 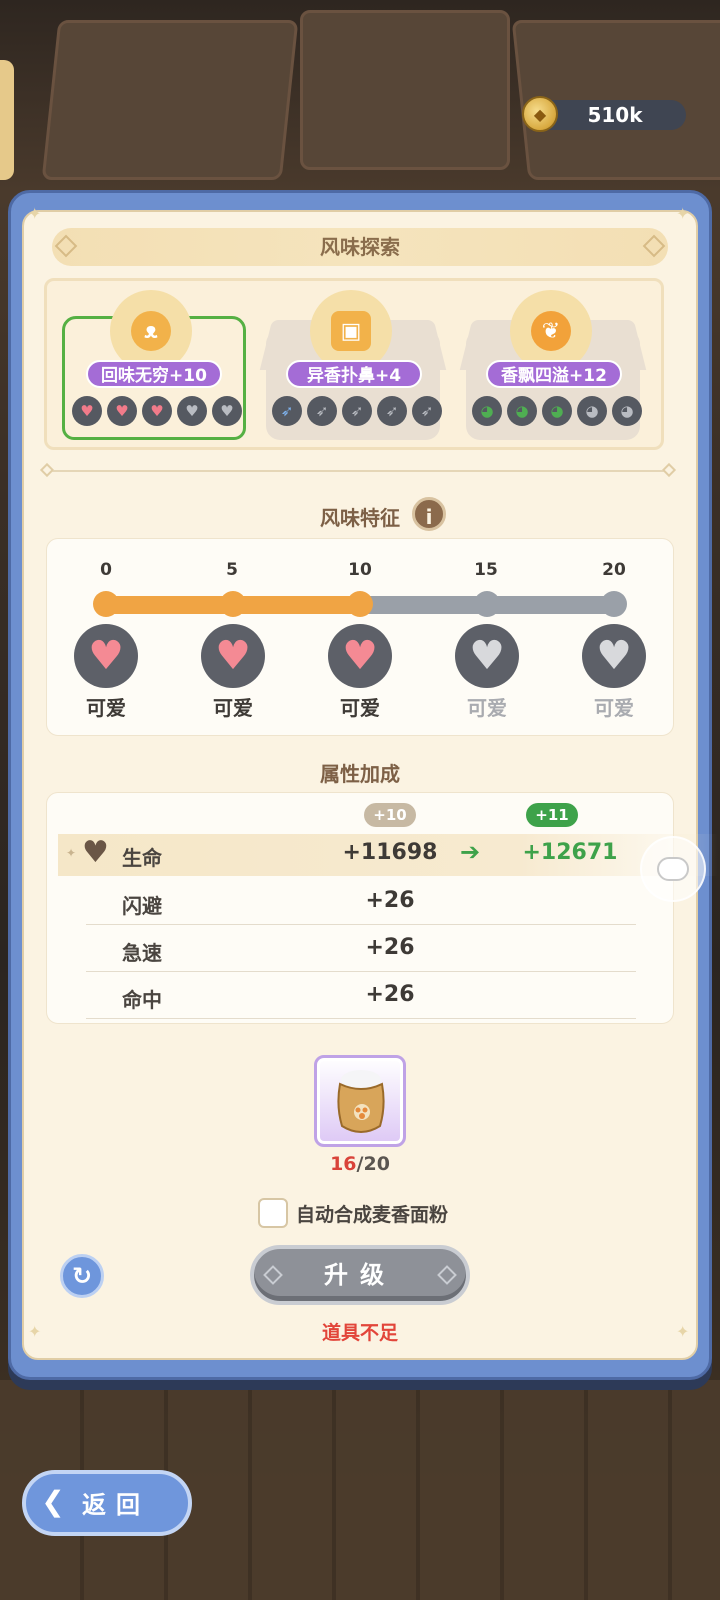 What do you see at coordinates (429, 514) in the screenshot?
I see `info-icon: i` at bounding box center [429, 514].